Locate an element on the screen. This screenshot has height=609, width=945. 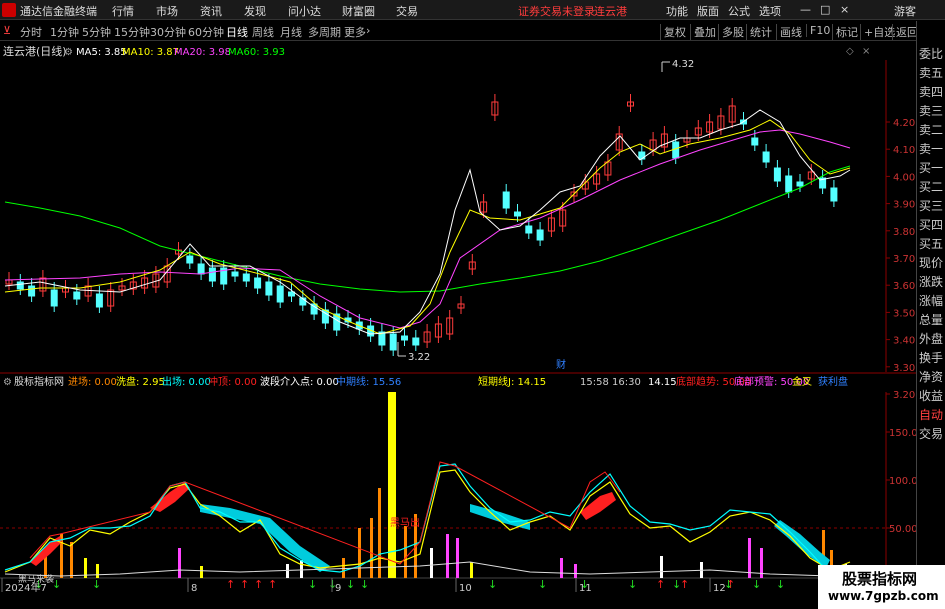
quote-field-label: 卖二 is located at coordinates (932, 130).